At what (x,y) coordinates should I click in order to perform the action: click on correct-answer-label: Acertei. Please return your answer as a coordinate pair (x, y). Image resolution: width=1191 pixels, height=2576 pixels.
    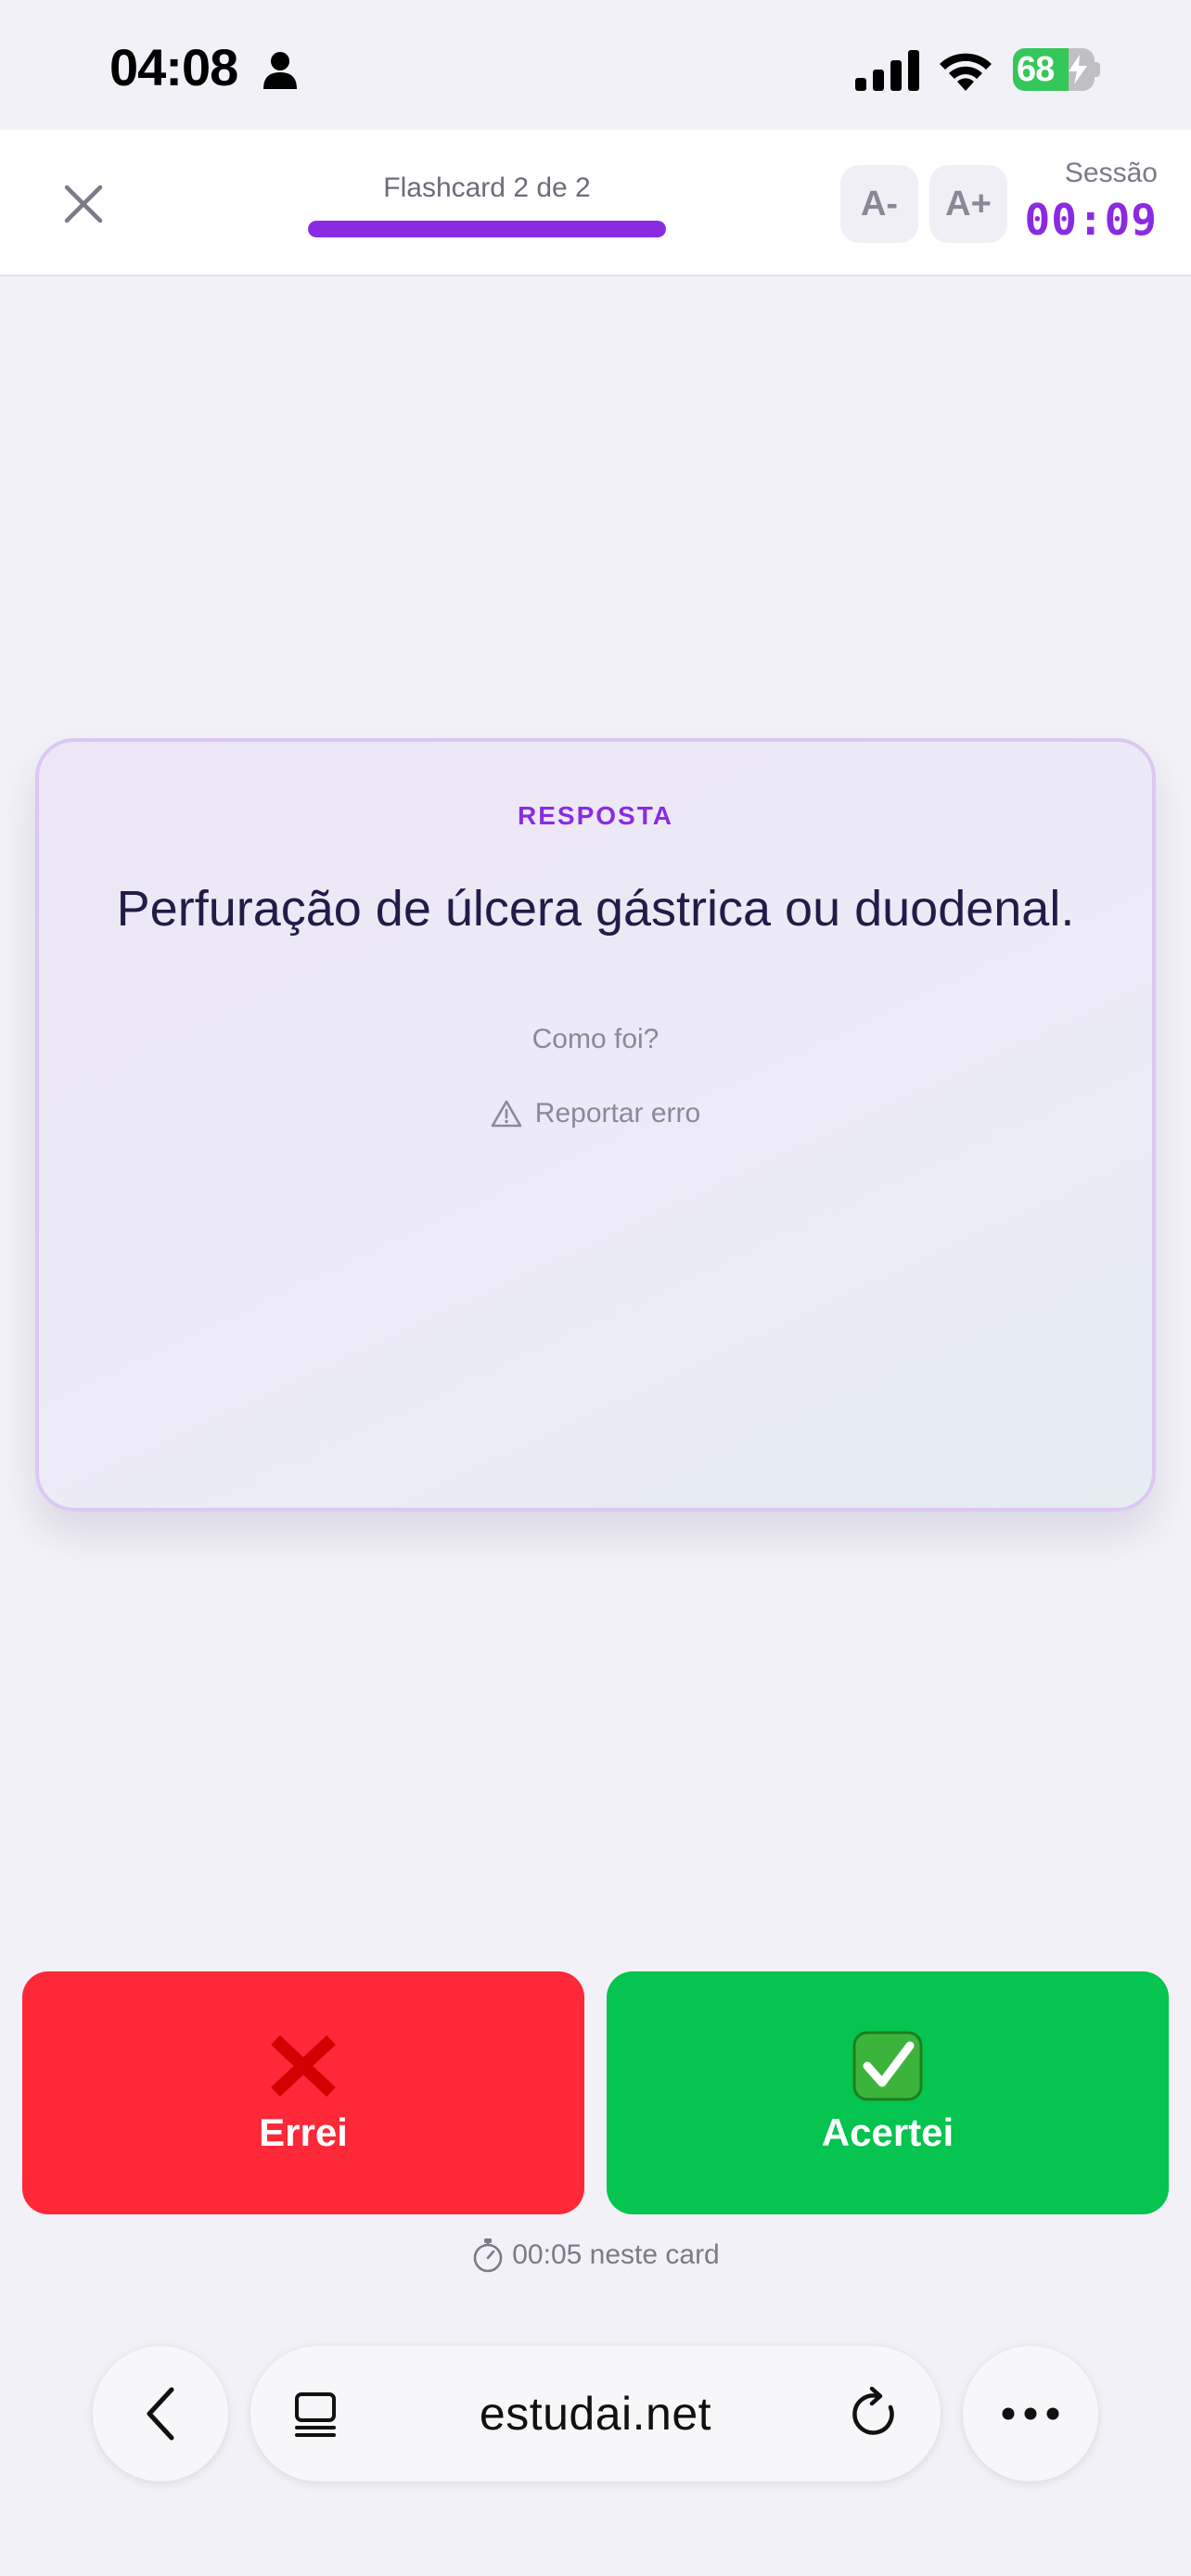
    Looking at the image, I should click on (887, 2132).